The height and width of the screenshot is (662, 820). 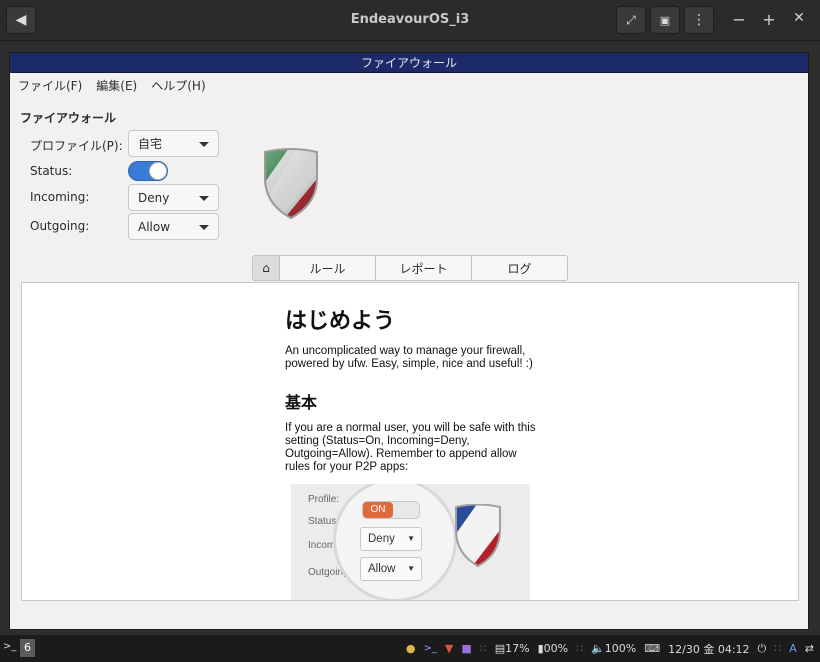 I want to click on tab-log: ログ, so click(x=519, y=268).